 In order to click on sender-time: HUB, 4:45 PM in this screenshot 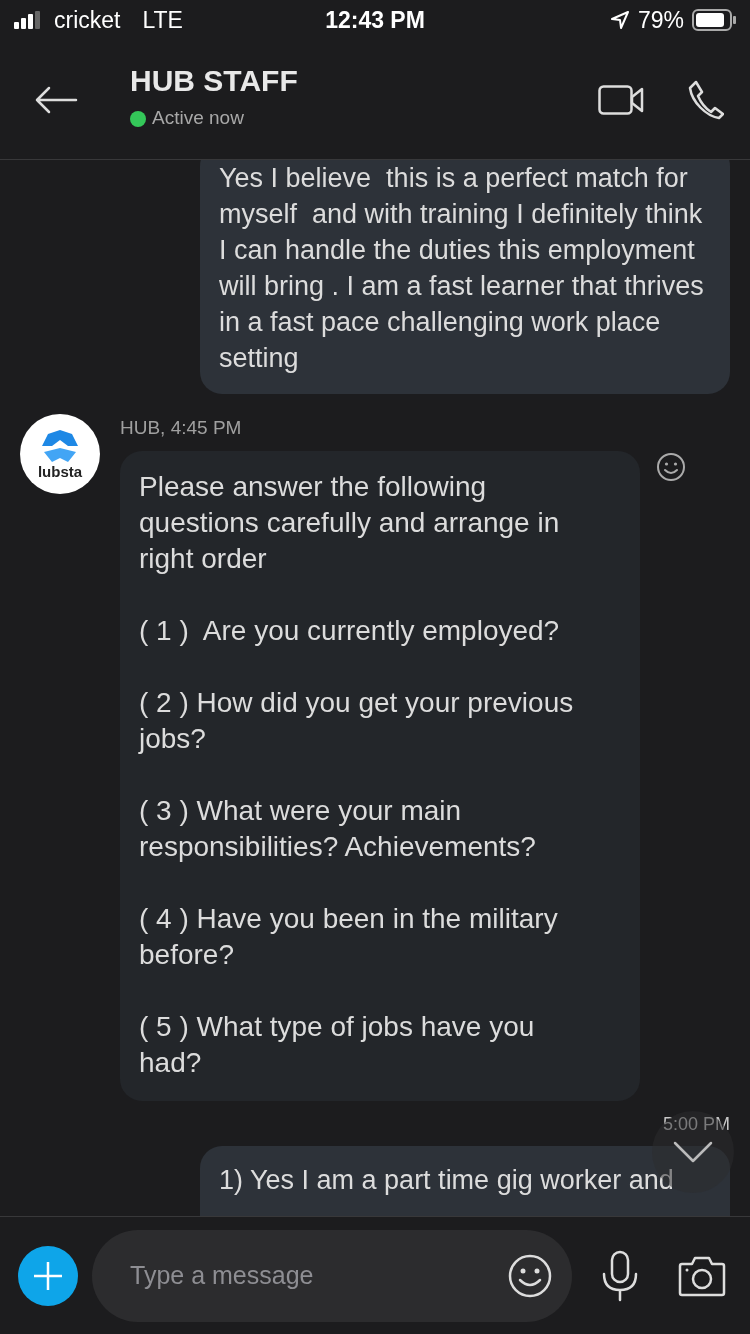, I will do `click(181, 428)`.